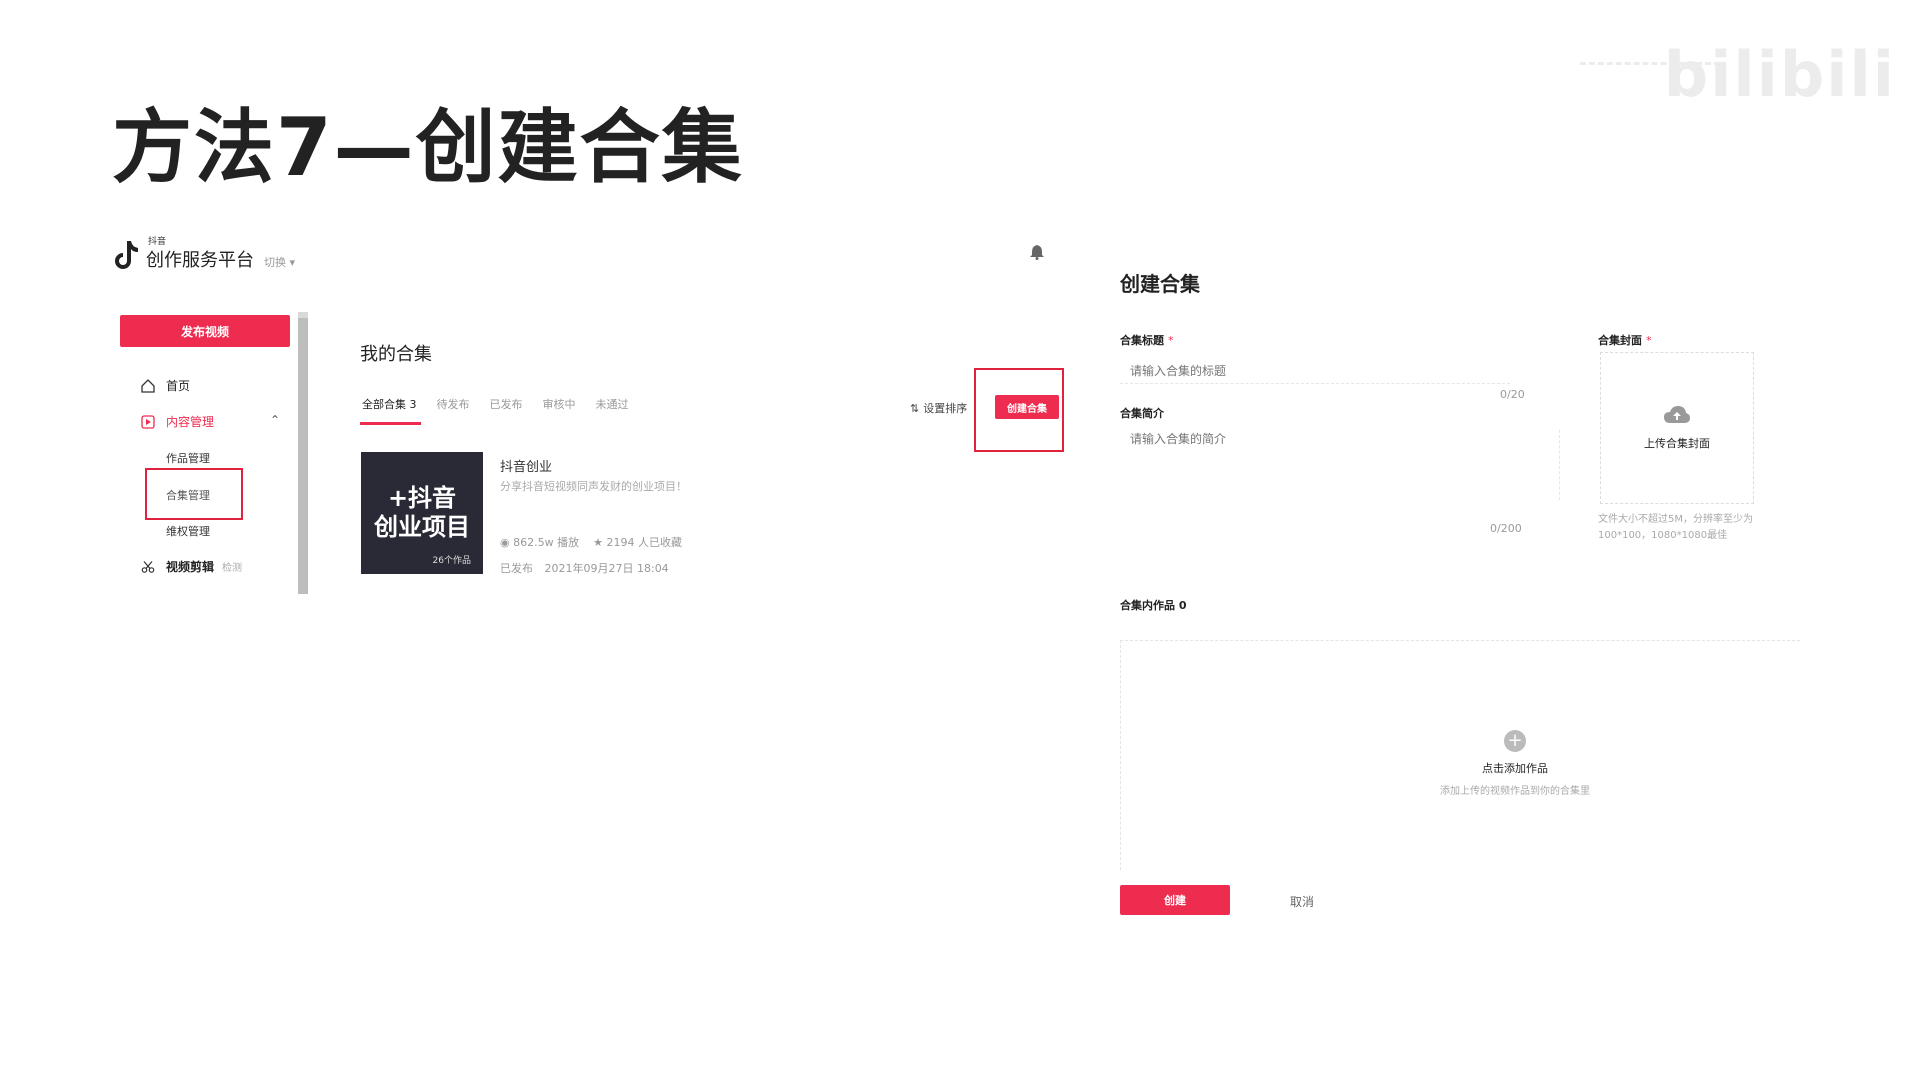 This screenshot has height=1080, width=1920. What do you see at coordinates (1340, 465) in the screenshot?
I see `collection-intro-input` at bounding box center [1340, 465].